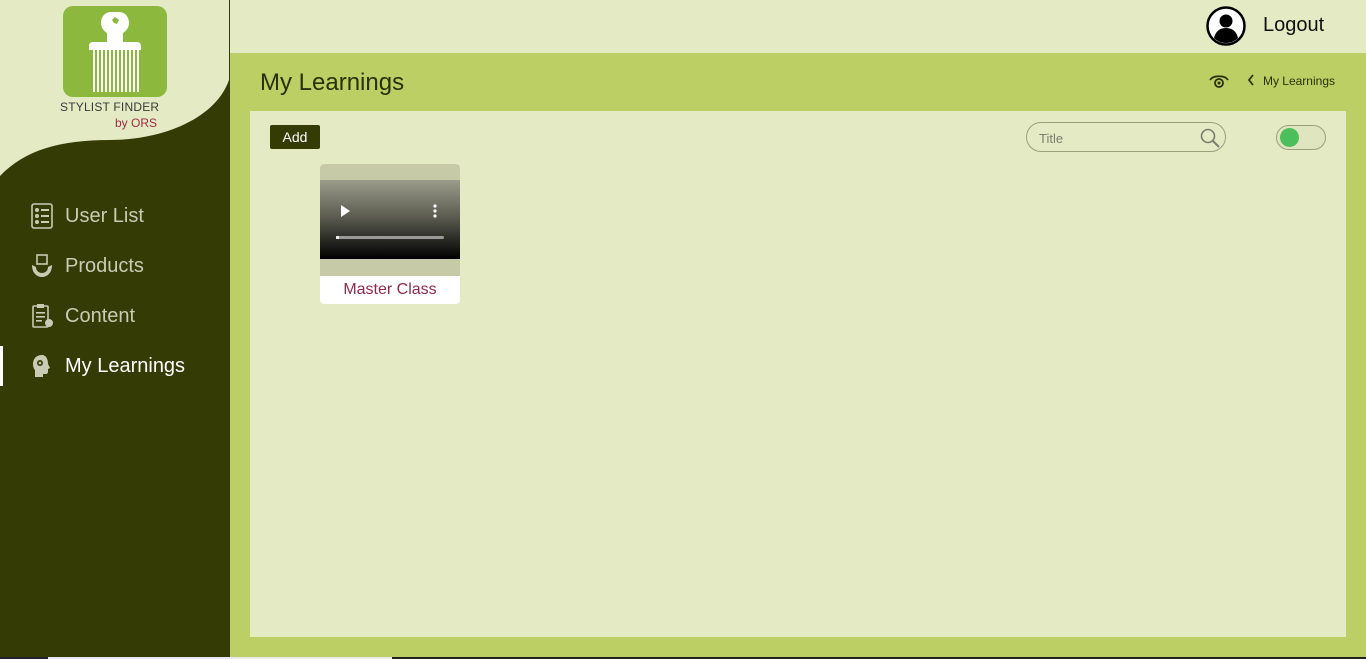 This screenshot has width=1366, height=659. Describe the element at coordinates (42, 266) in the screenshot. I see `products-icon` at that location.